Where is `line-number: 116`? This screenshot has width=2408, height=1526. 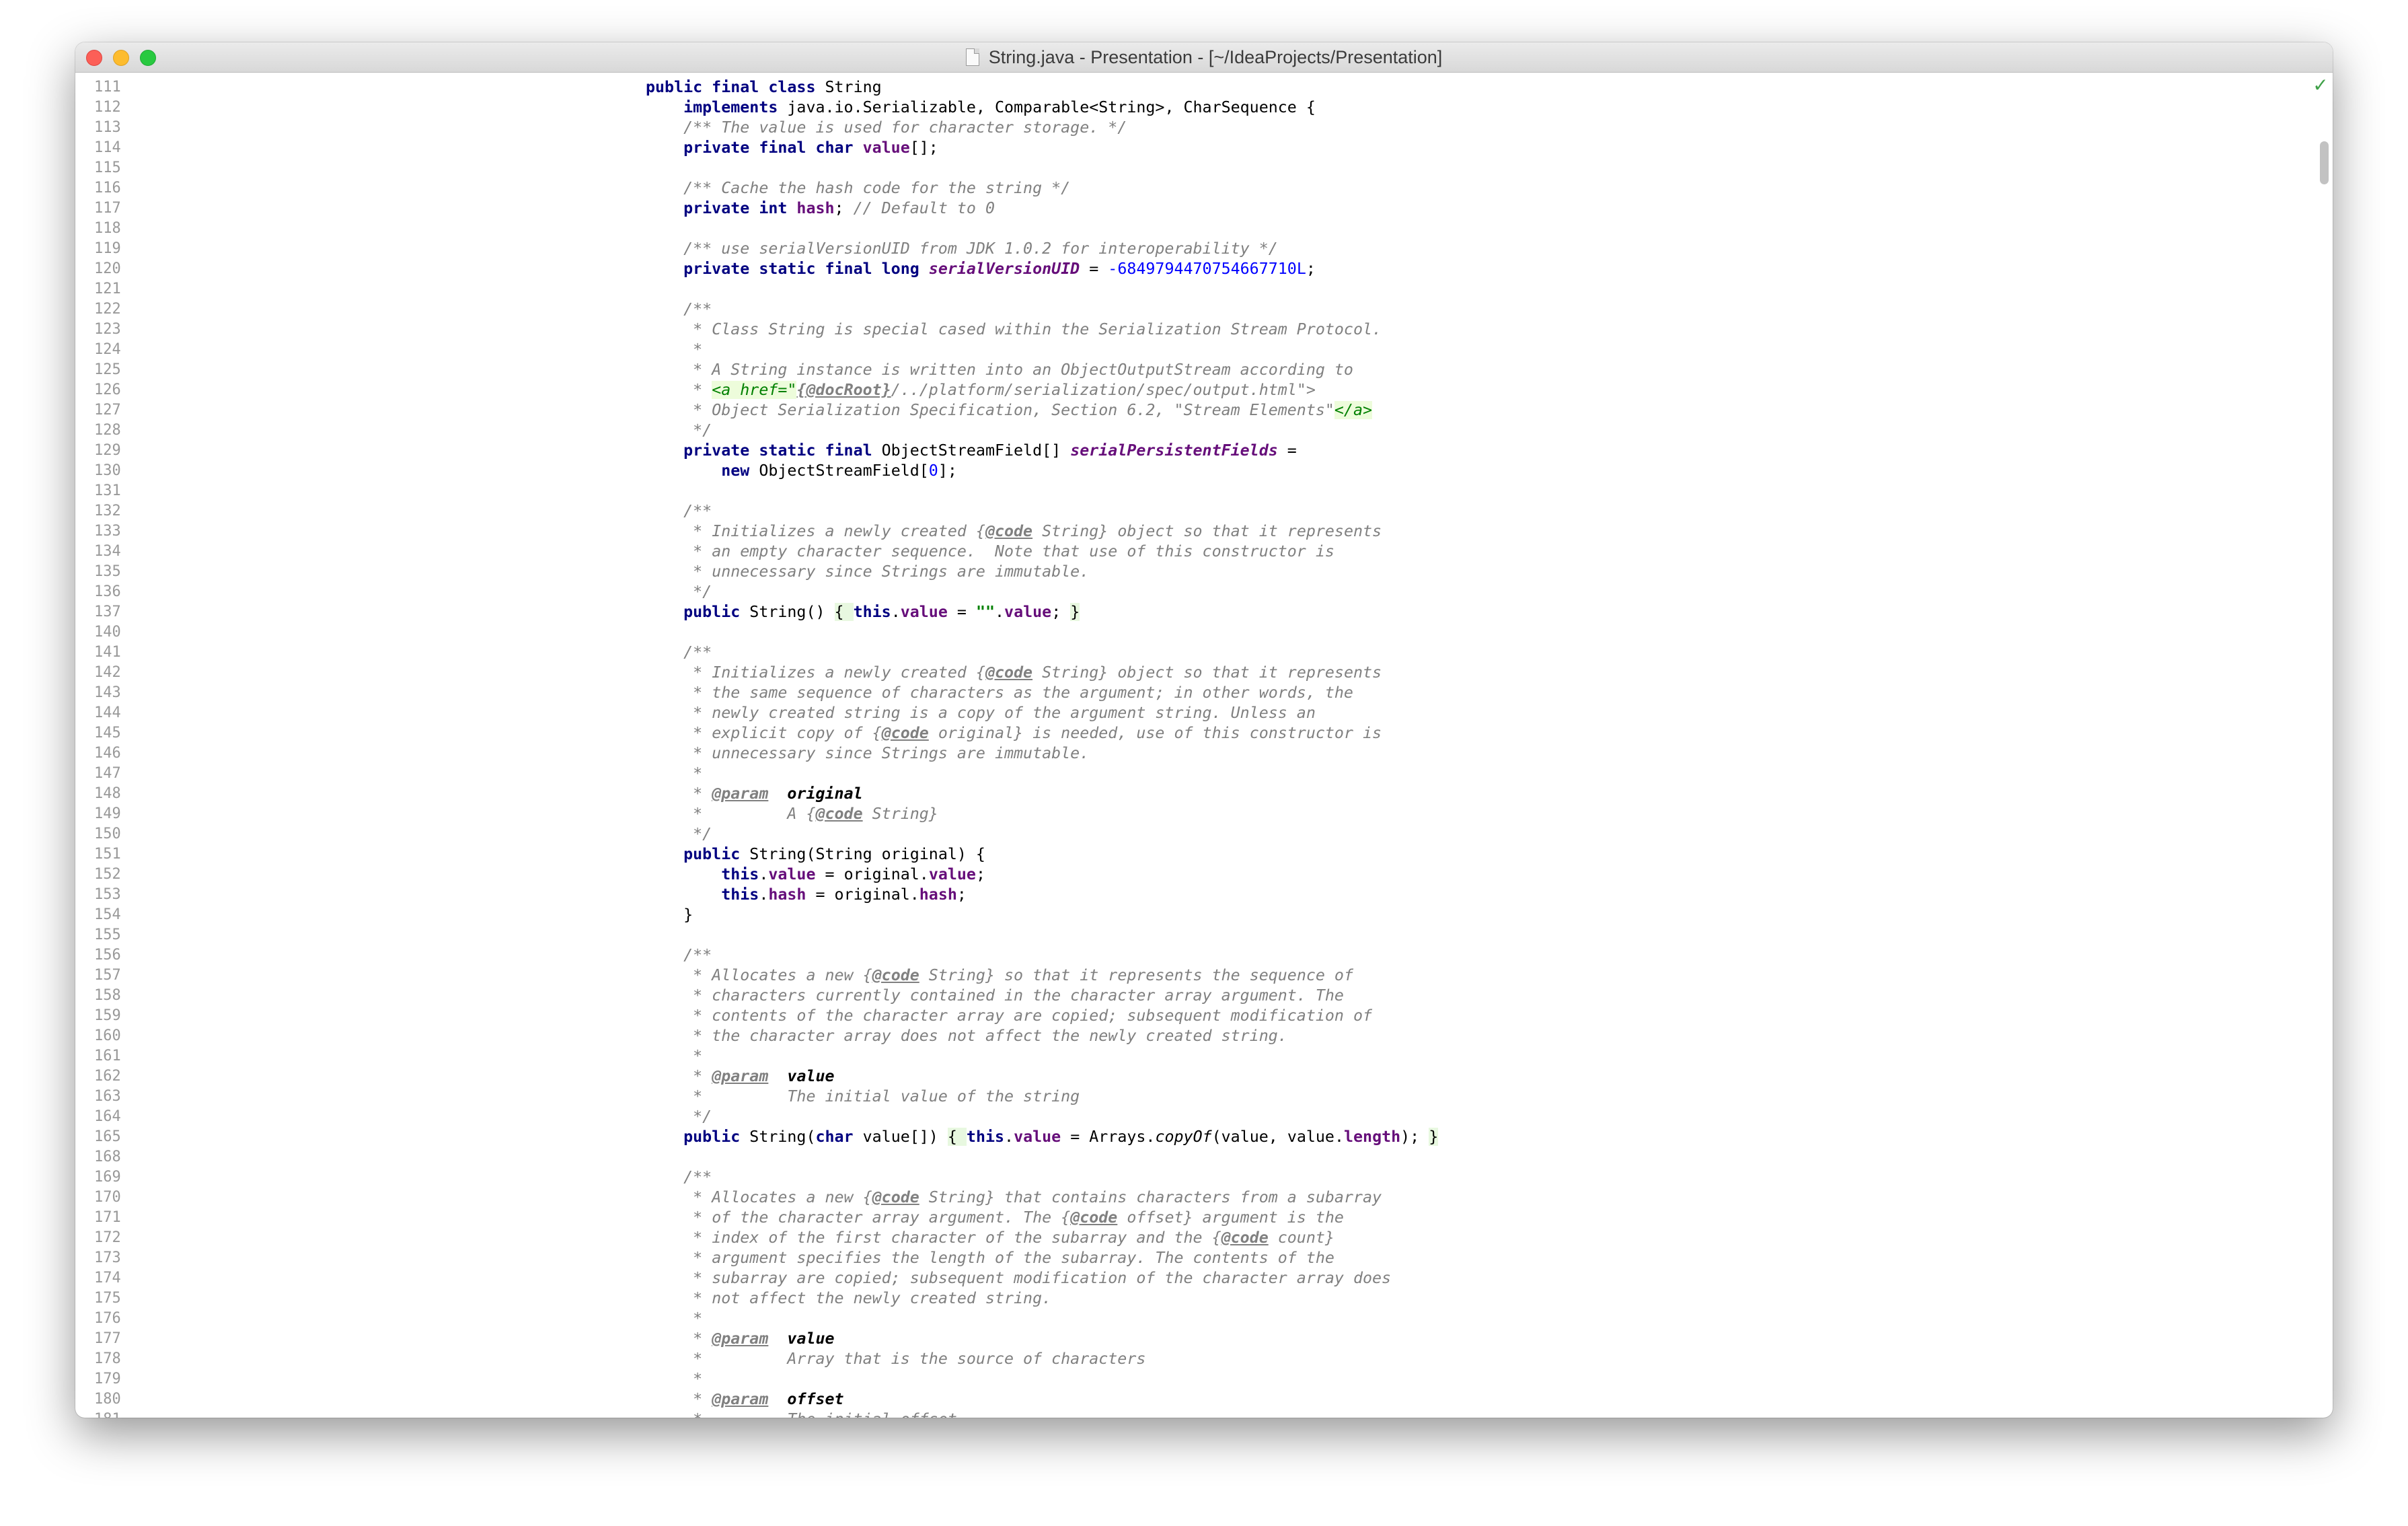
line-number: 116 is located at coordinates (134, 188).